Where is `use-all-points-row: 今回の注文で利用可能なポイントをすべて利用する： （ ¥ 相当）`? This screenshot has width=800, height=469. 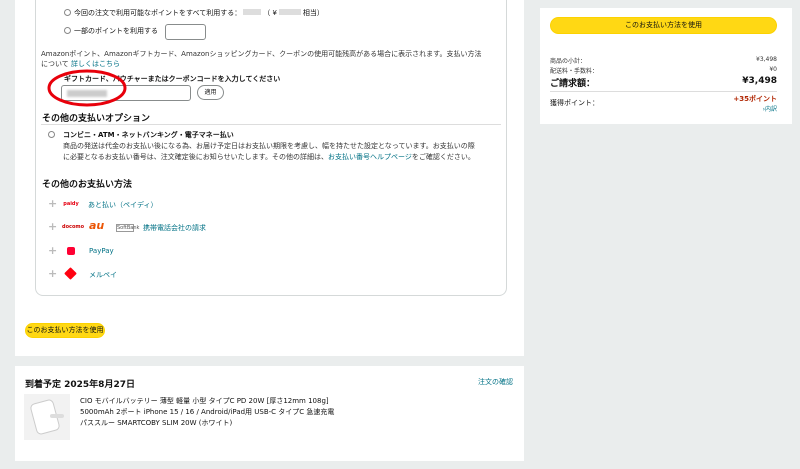
use-all-points-row: 今回の注文で利用可能なポイントをすべて利用する： （ ¥ 相当） is located at coordinates (199, 13).